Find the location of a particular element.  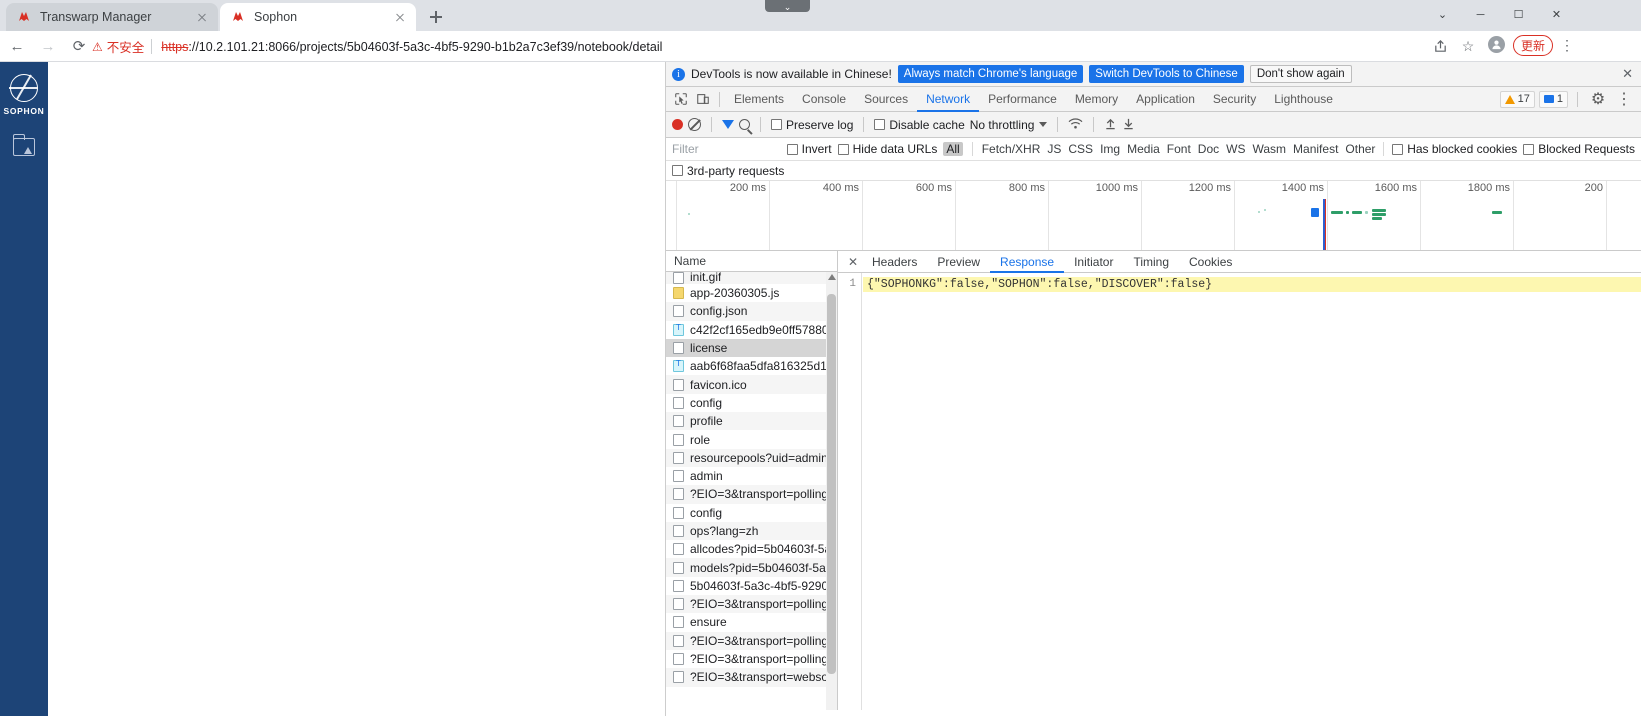

third-party-requests-checkbox: 3rd-party requests is located at coordinates (728, 171).